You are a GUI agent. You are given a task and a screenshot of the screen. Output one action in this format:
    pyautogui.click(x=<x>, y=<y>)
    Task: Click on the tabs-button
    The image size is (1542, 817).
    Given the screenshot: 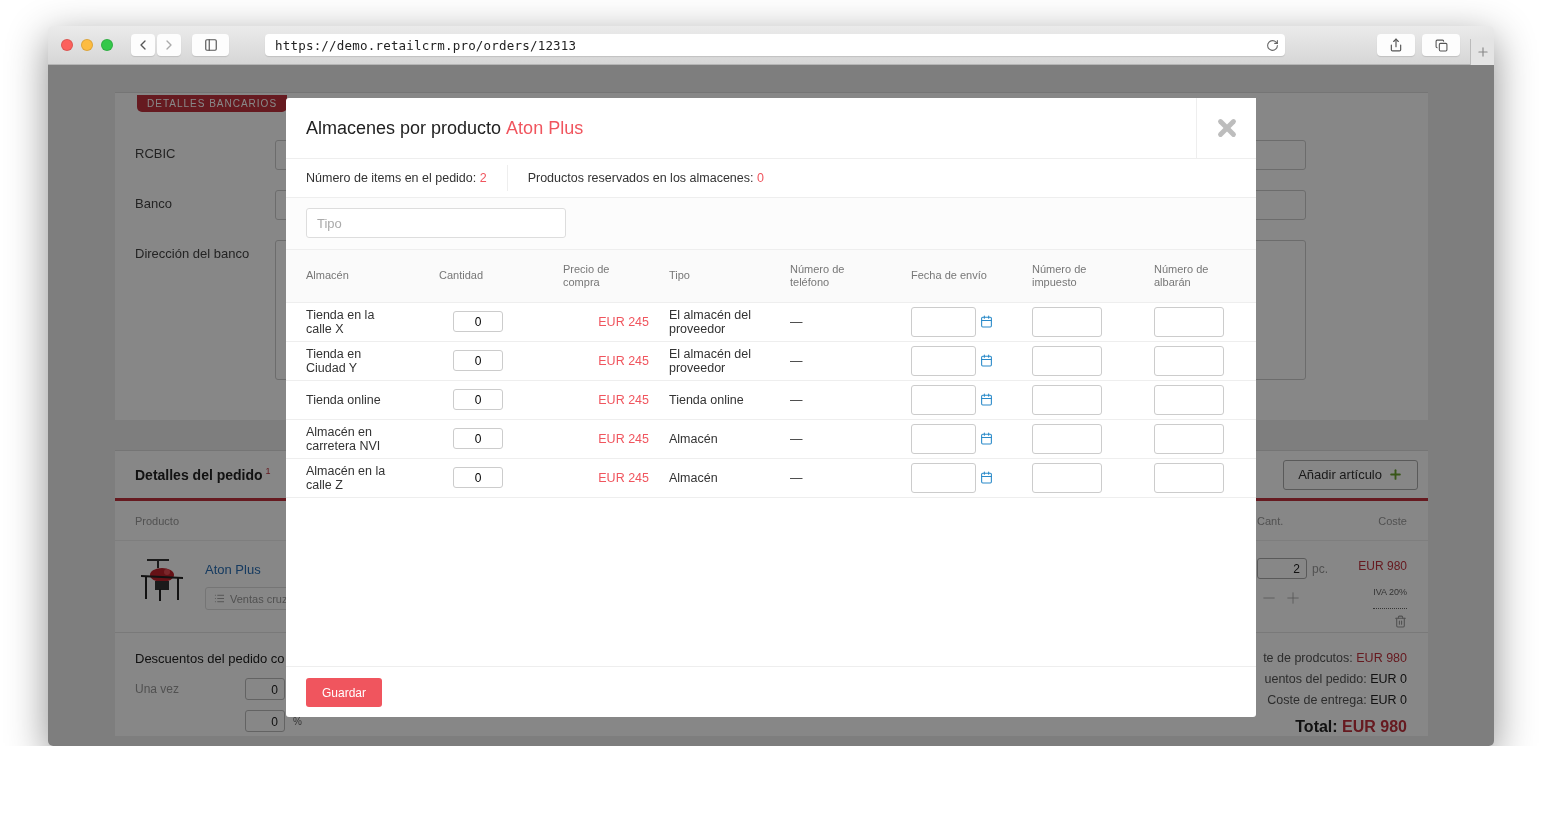 What is the action you would take?
    pyautogui.click(x=1441, y=45)
    